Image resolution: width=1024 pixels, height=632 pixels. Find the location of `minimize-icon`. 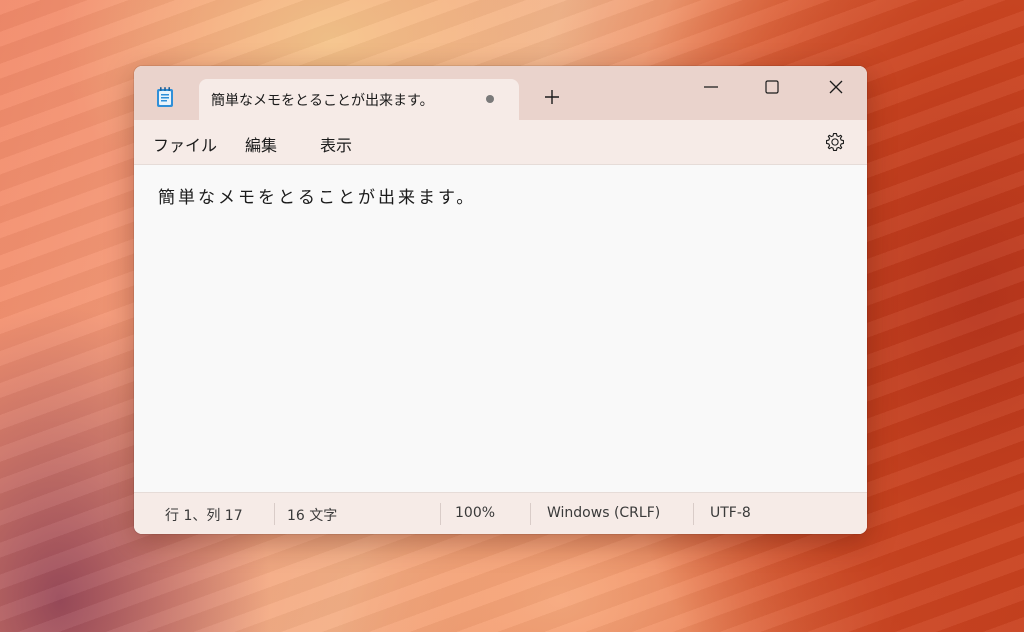

minimize-icon is located at coordinates (711, 87).